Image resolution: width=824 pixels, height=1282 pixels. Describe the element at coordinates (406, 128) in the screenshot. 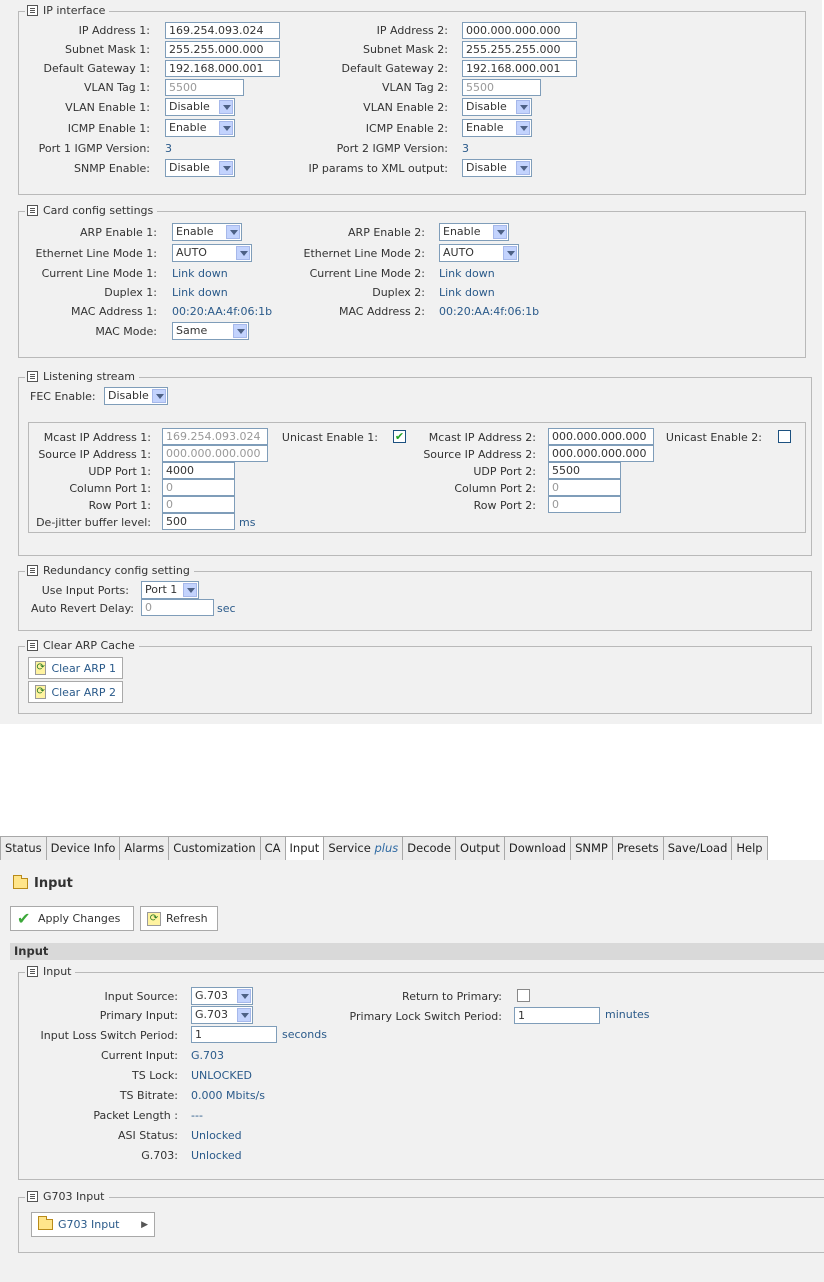

I see `icmp-enable-2-label: ICMP Enable 2:` at that location.